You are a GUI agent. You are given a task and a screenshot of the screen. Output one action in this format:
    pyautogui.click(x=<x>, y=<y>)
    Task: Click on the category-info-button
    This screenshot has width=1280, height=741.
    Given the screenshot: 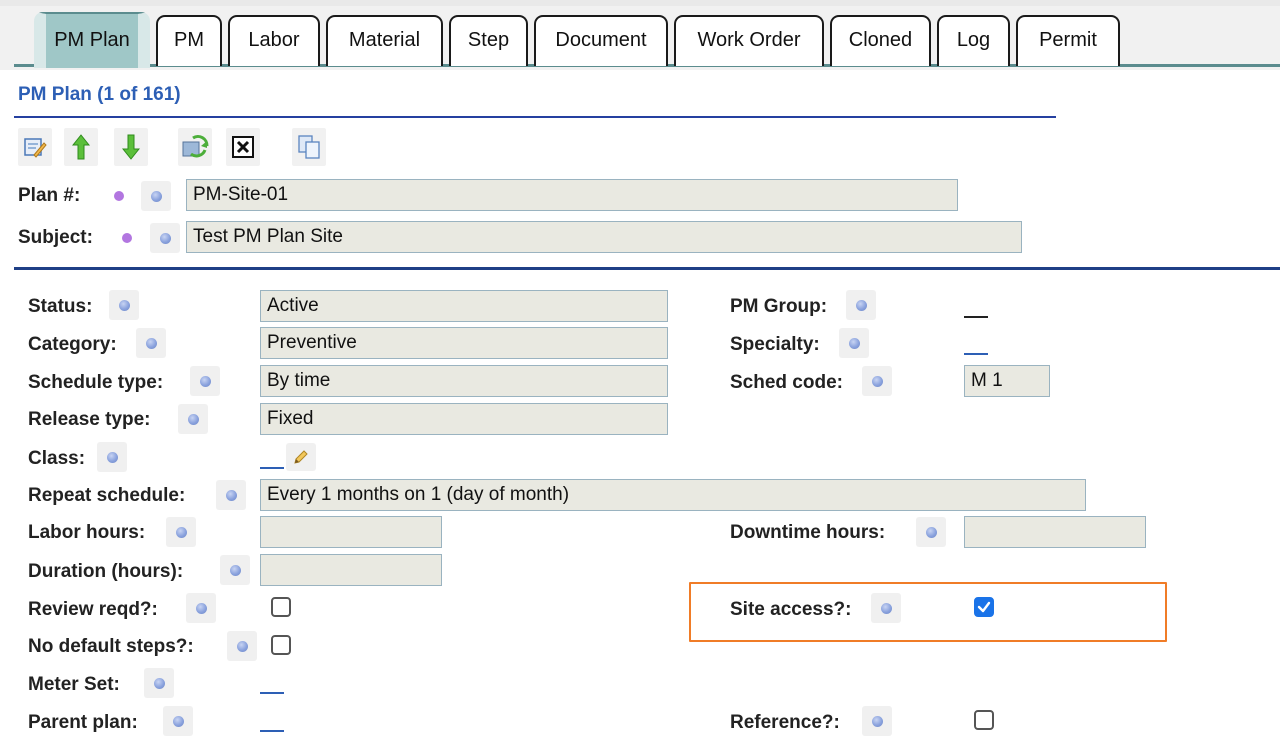 What is the action you would take?
    pyautogui.click(x=151, y=343)
    